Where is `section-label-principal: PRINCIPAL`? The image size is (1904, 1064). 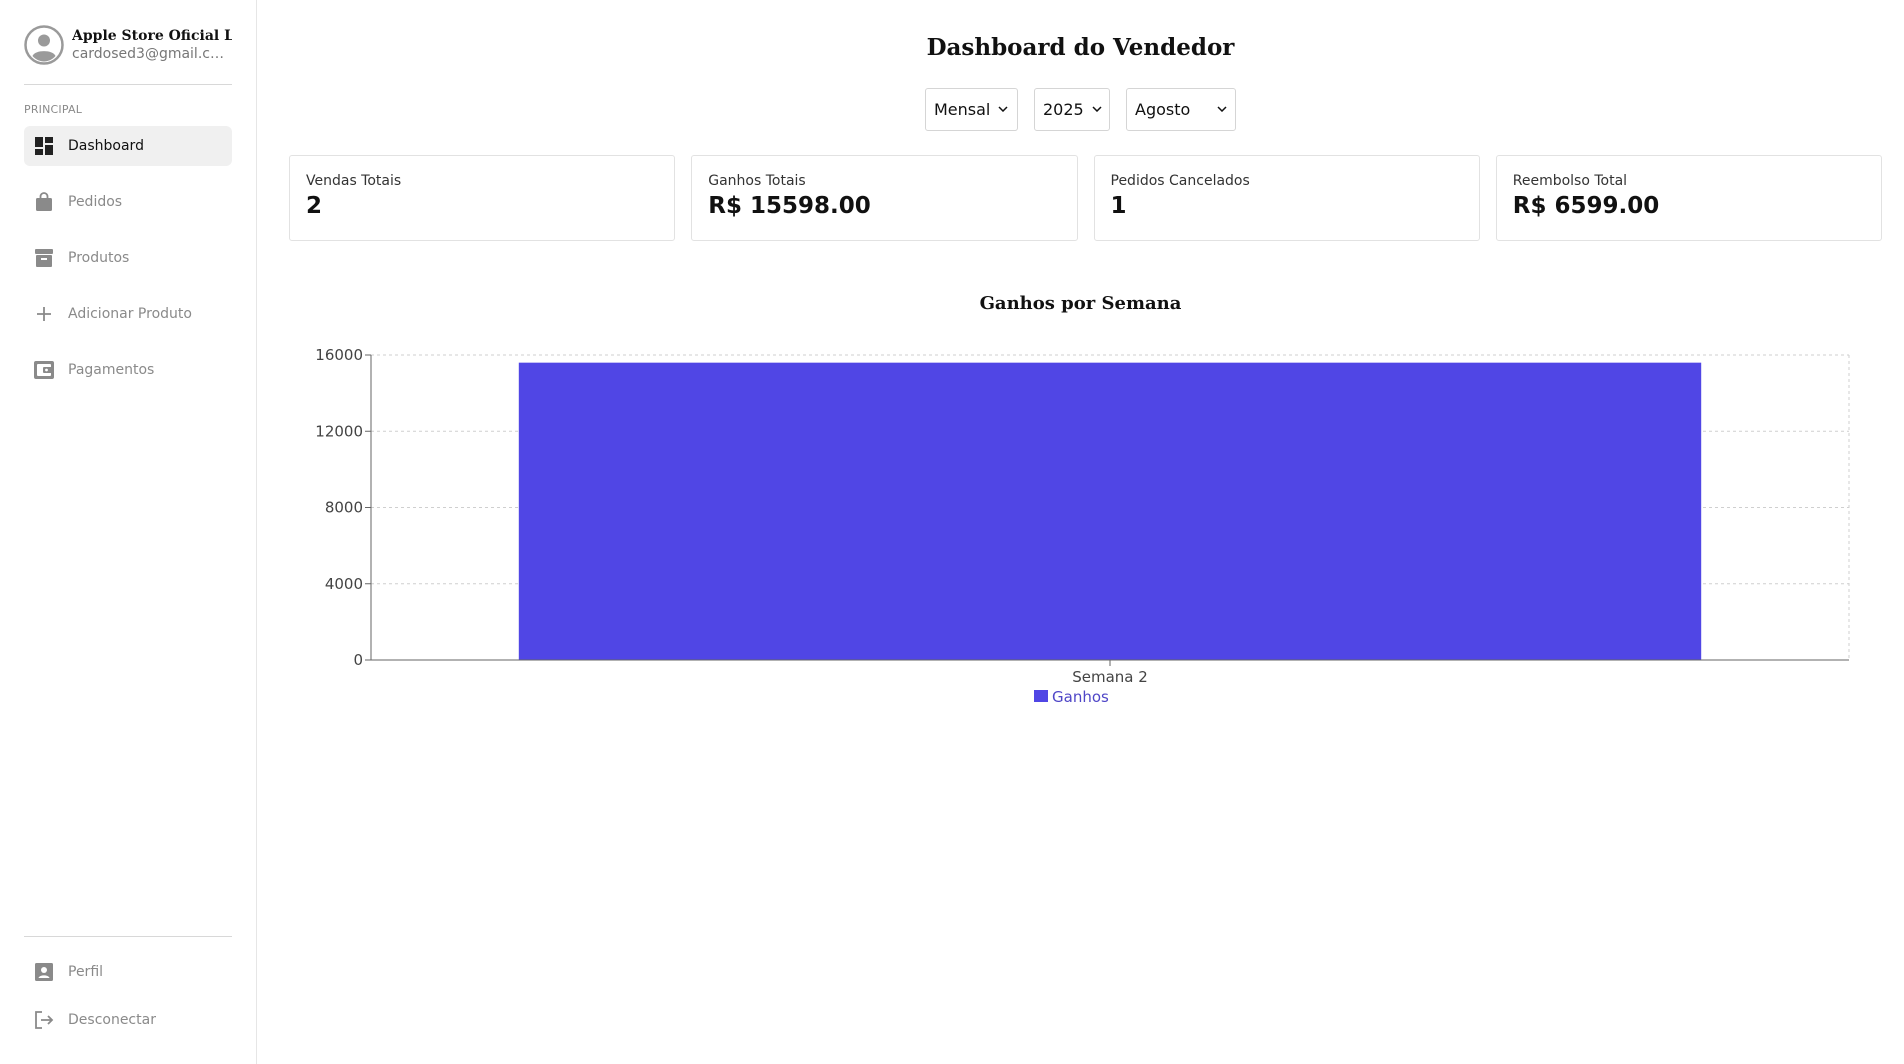
section-label-principal: PRINCIPAL is located at coordinates (53, 109).